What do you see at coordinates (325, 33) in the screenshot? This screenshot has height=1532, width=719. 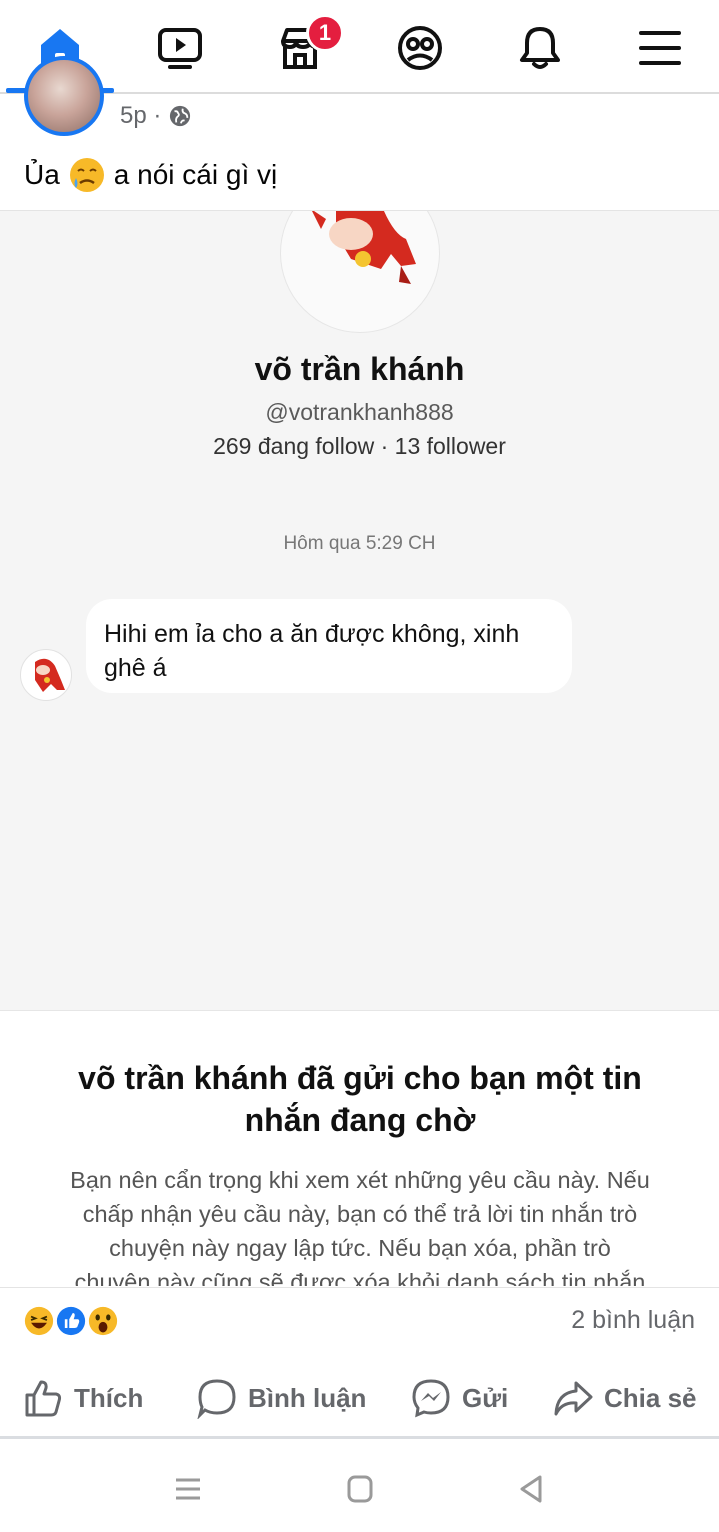 I see `notification-badge: 1` at bounding box center [325, 33].